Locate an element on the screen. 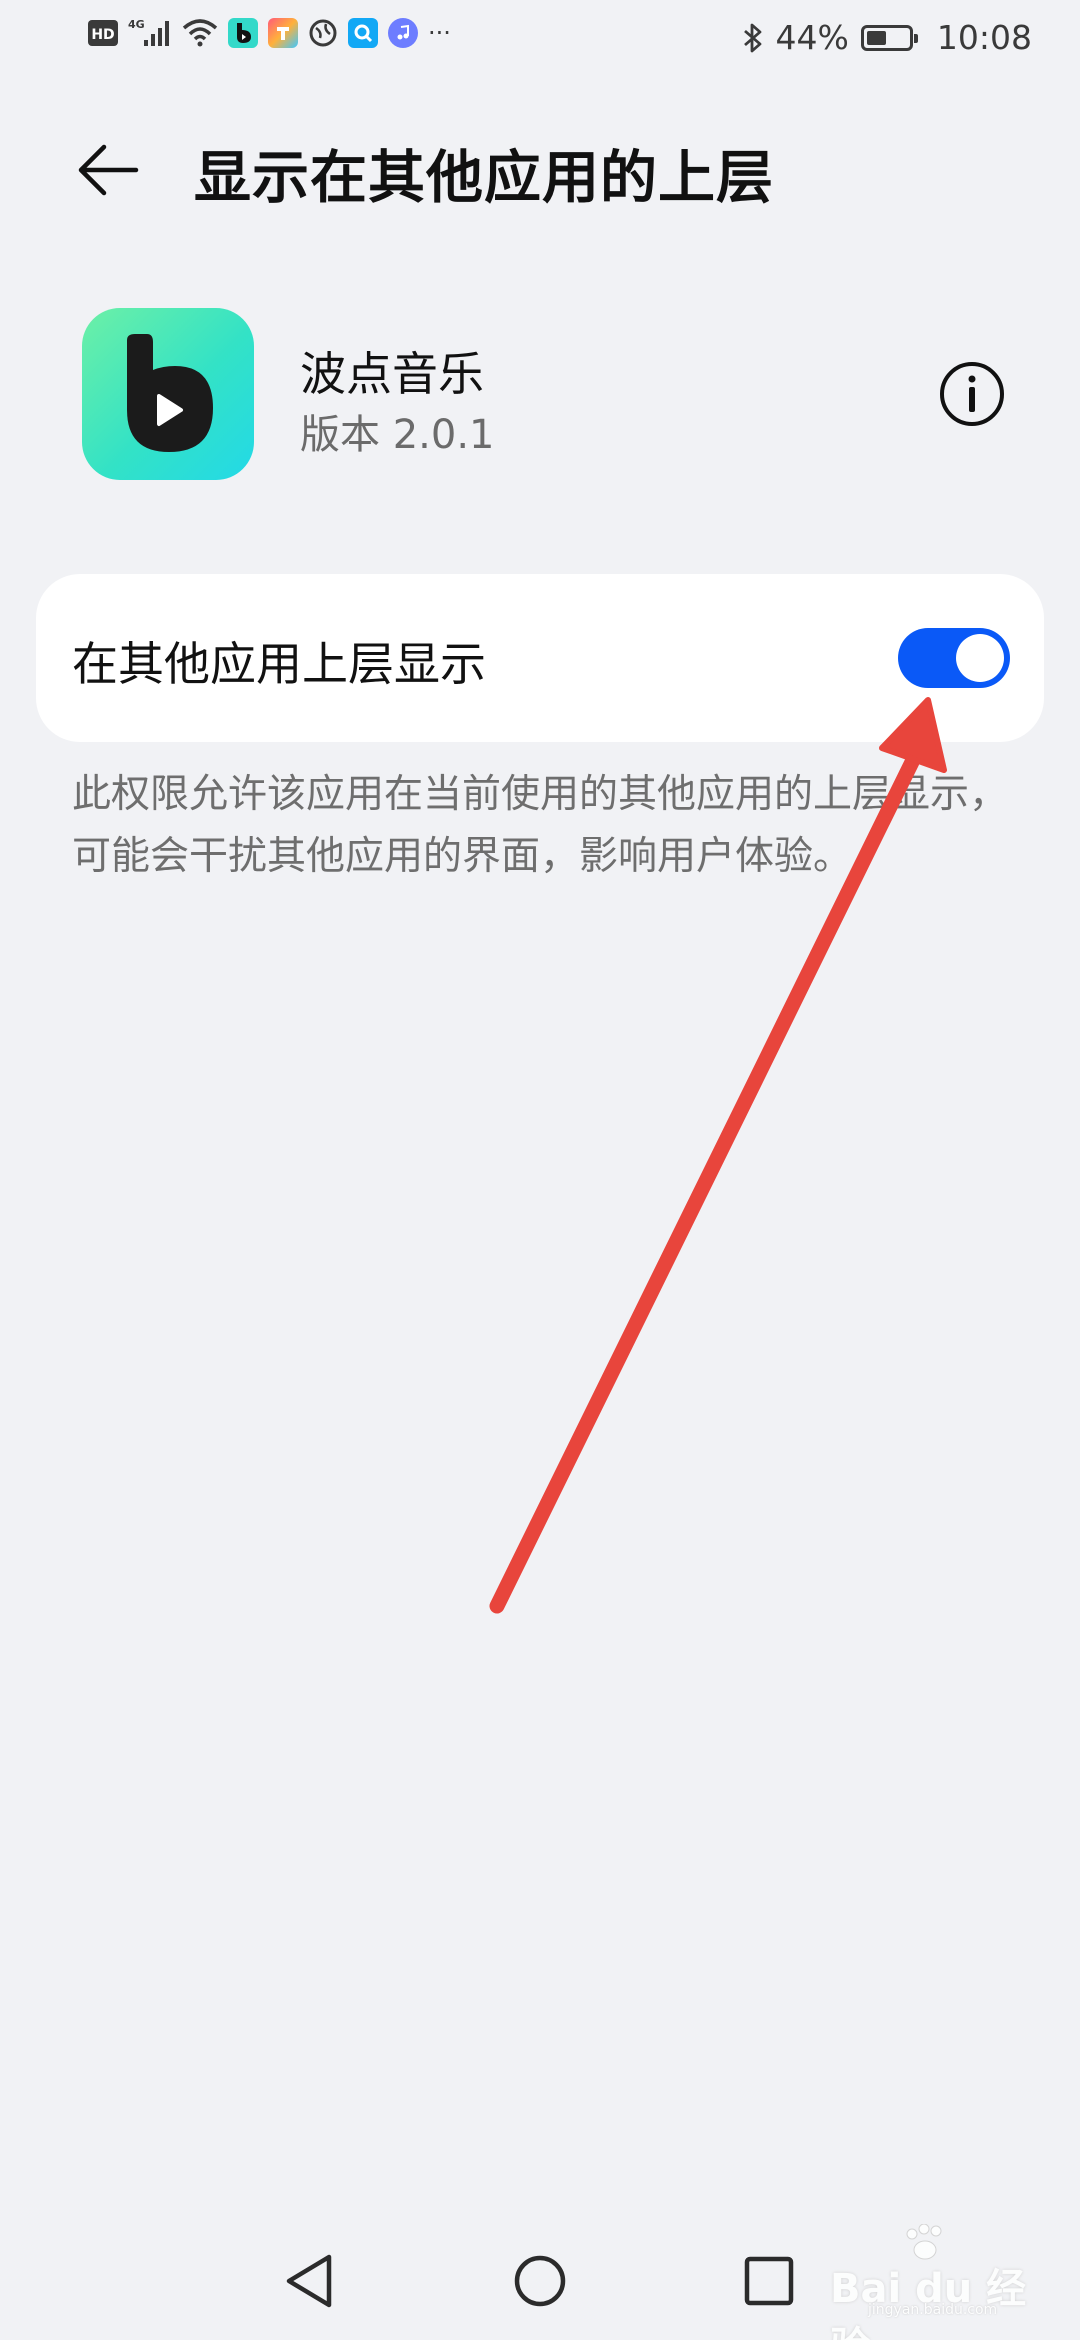 The width and height of the screenshot is (1080, 2340). cellular-signal-icon: 4G is located at coordinates (150, 33).